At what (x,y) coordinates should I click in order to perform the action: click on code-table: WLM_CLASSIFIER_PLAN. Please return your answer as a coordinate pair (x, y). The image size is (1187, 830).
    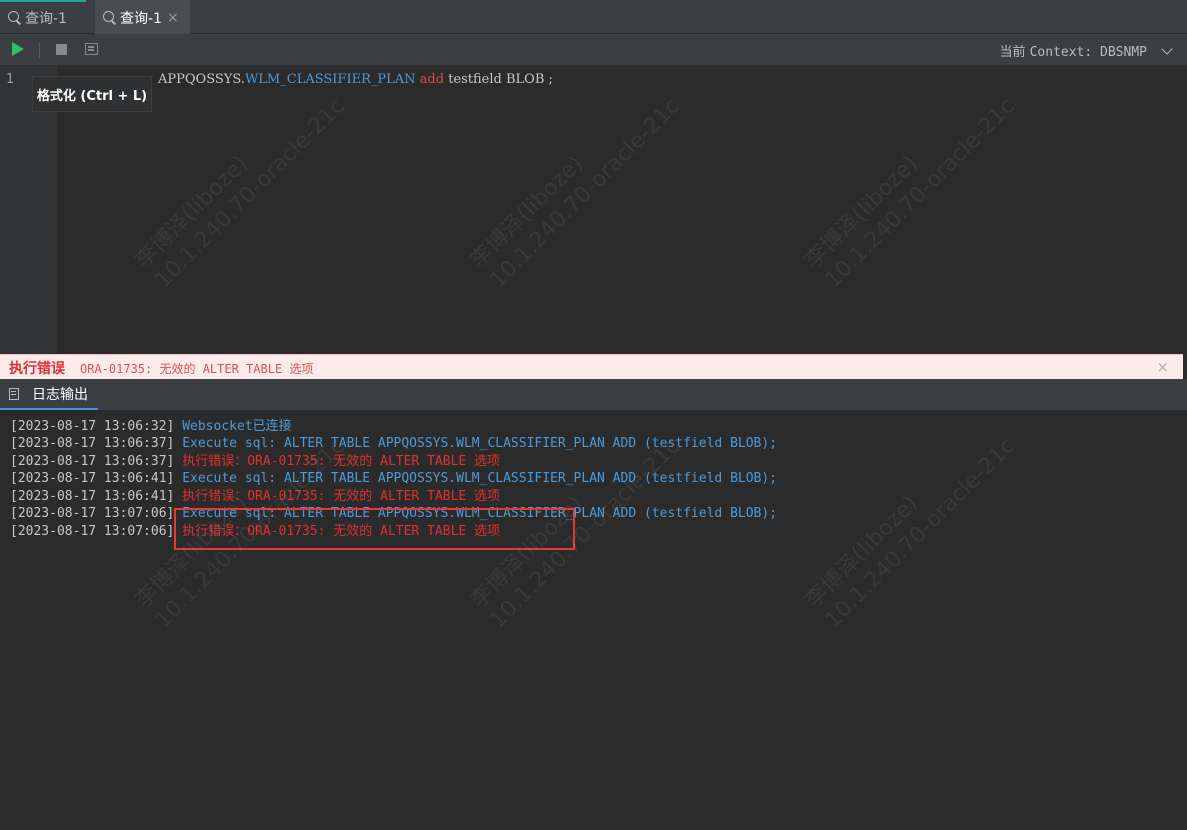
    Looking at the image, I should click on (330, 79).